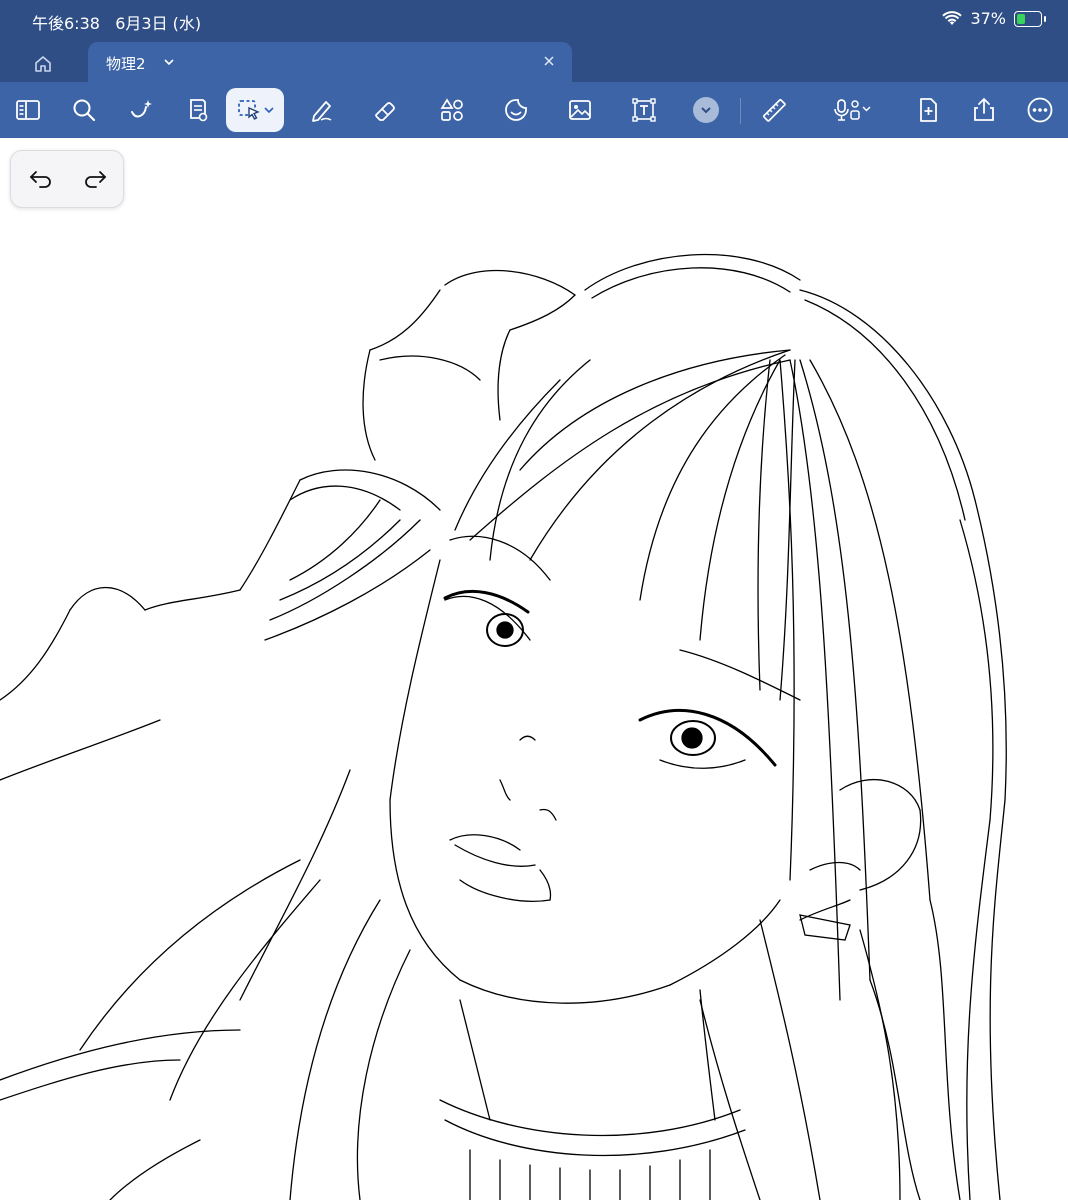 This screenshot has width=1068, height=1200. I want to click on text-box-button, so click(644, 110).